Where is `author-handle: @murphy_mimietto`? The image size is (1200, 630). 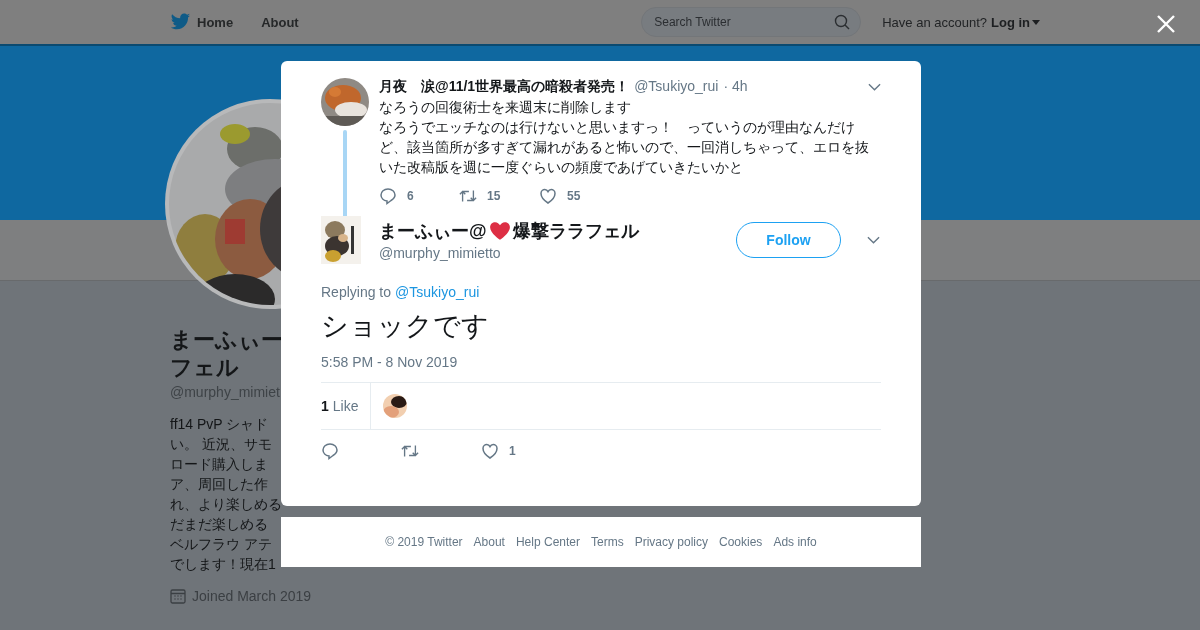
author-handle: @murphy_mimietto is located at coordinates (509, 253).